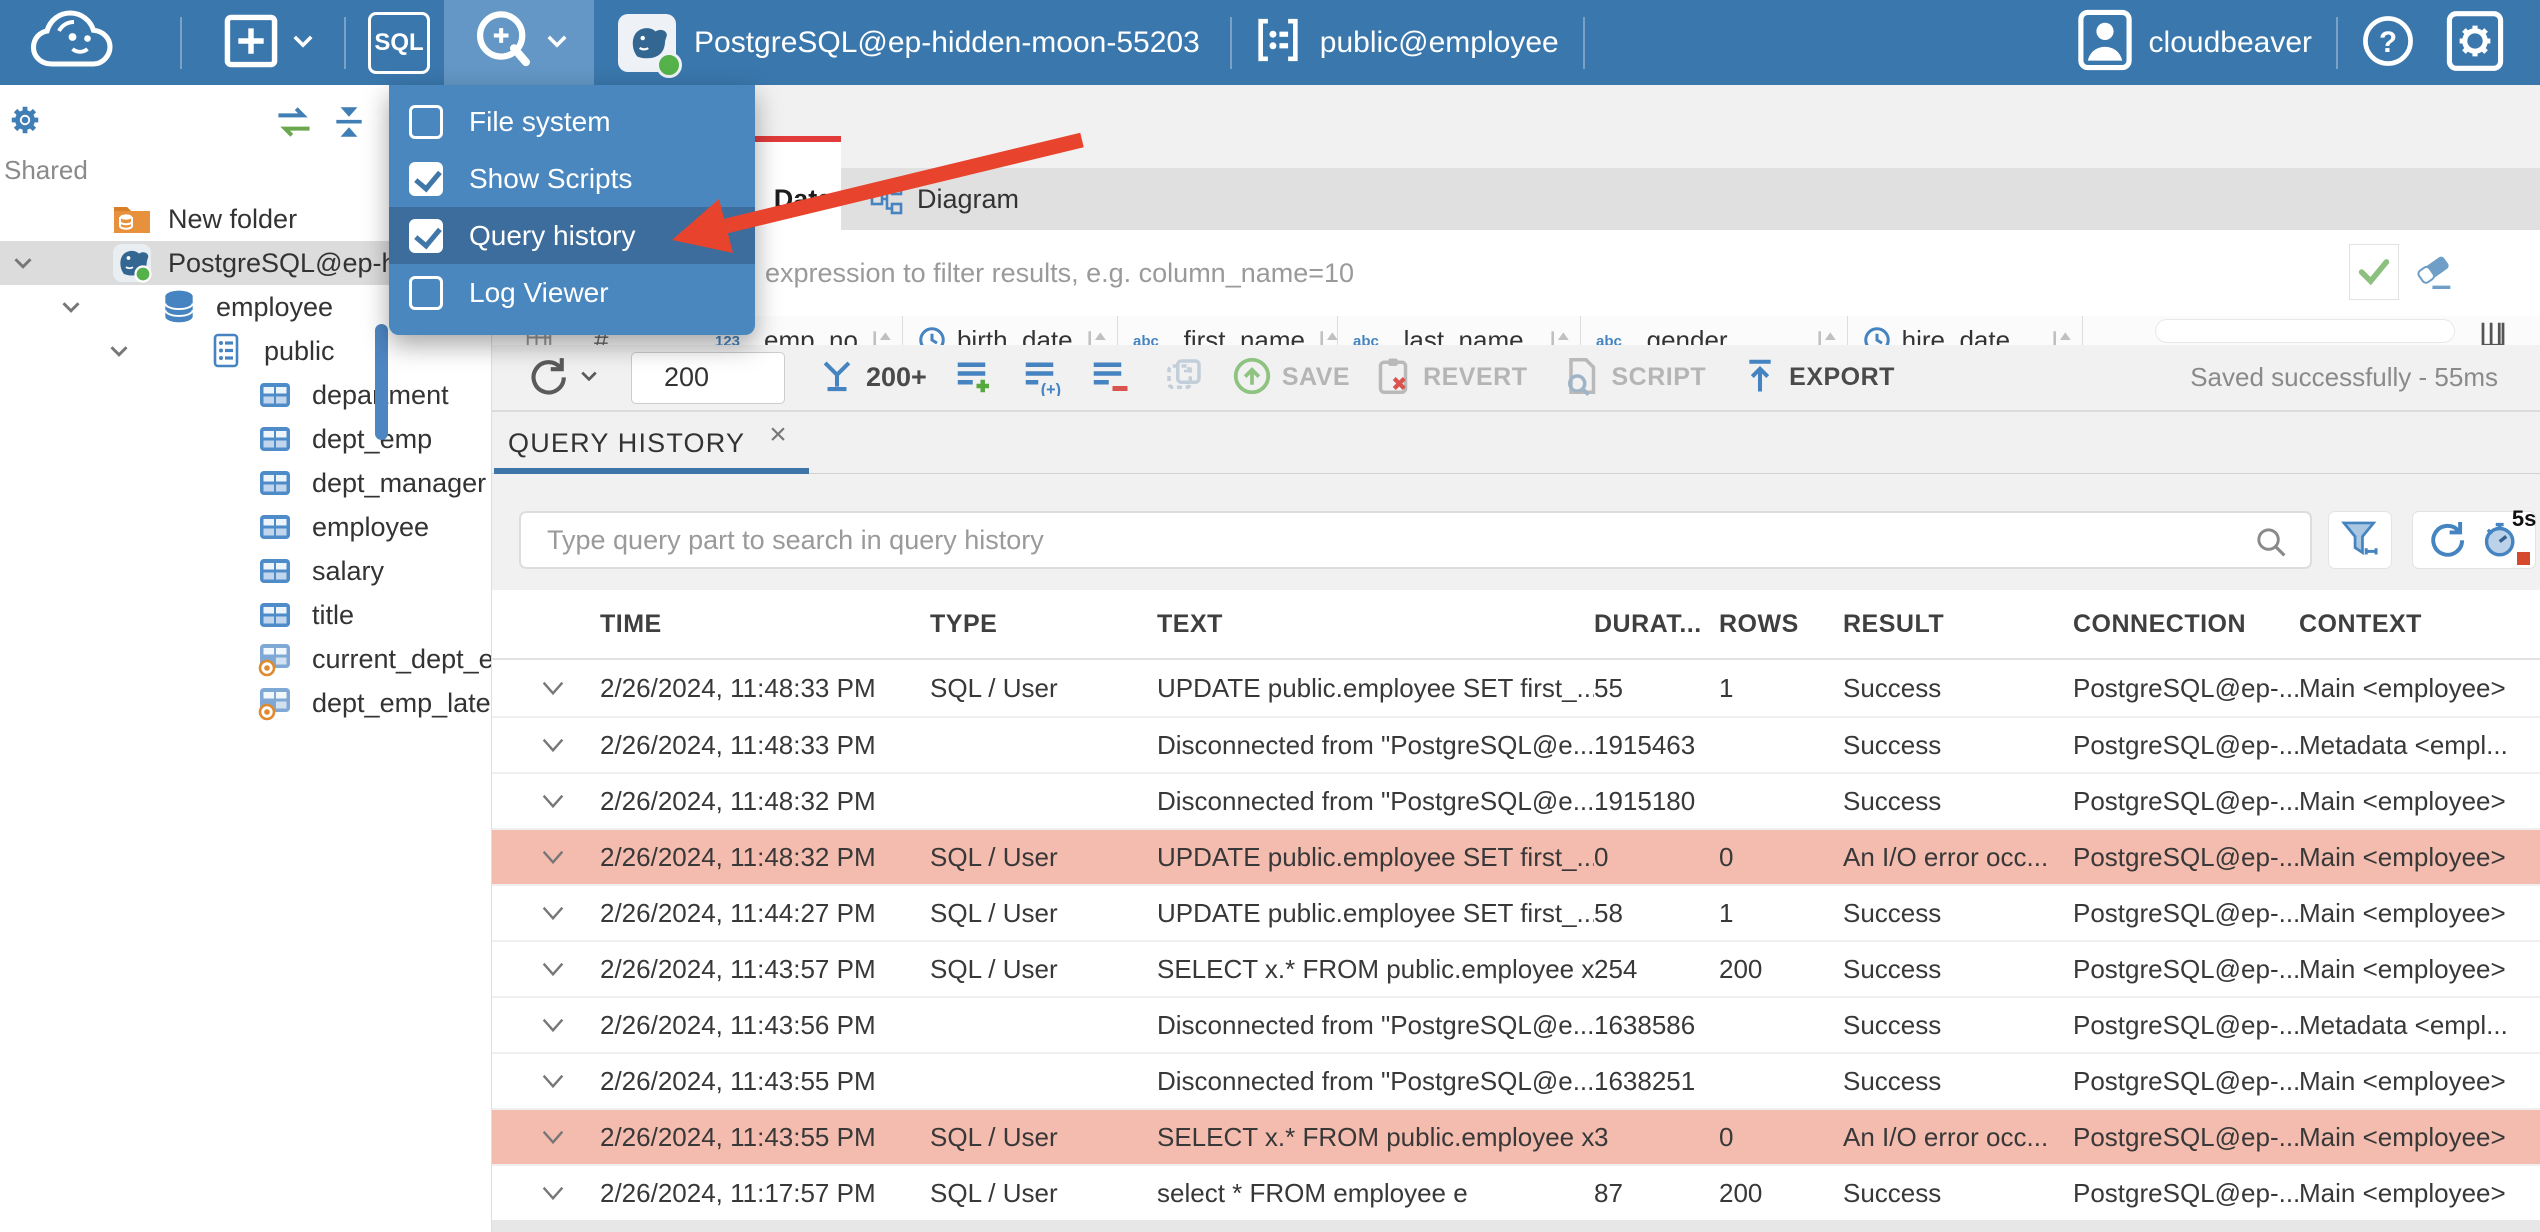 This screenshot has height=1232, width=2540. I want to click on object-view-tab: Diagram, so click(944, 199).